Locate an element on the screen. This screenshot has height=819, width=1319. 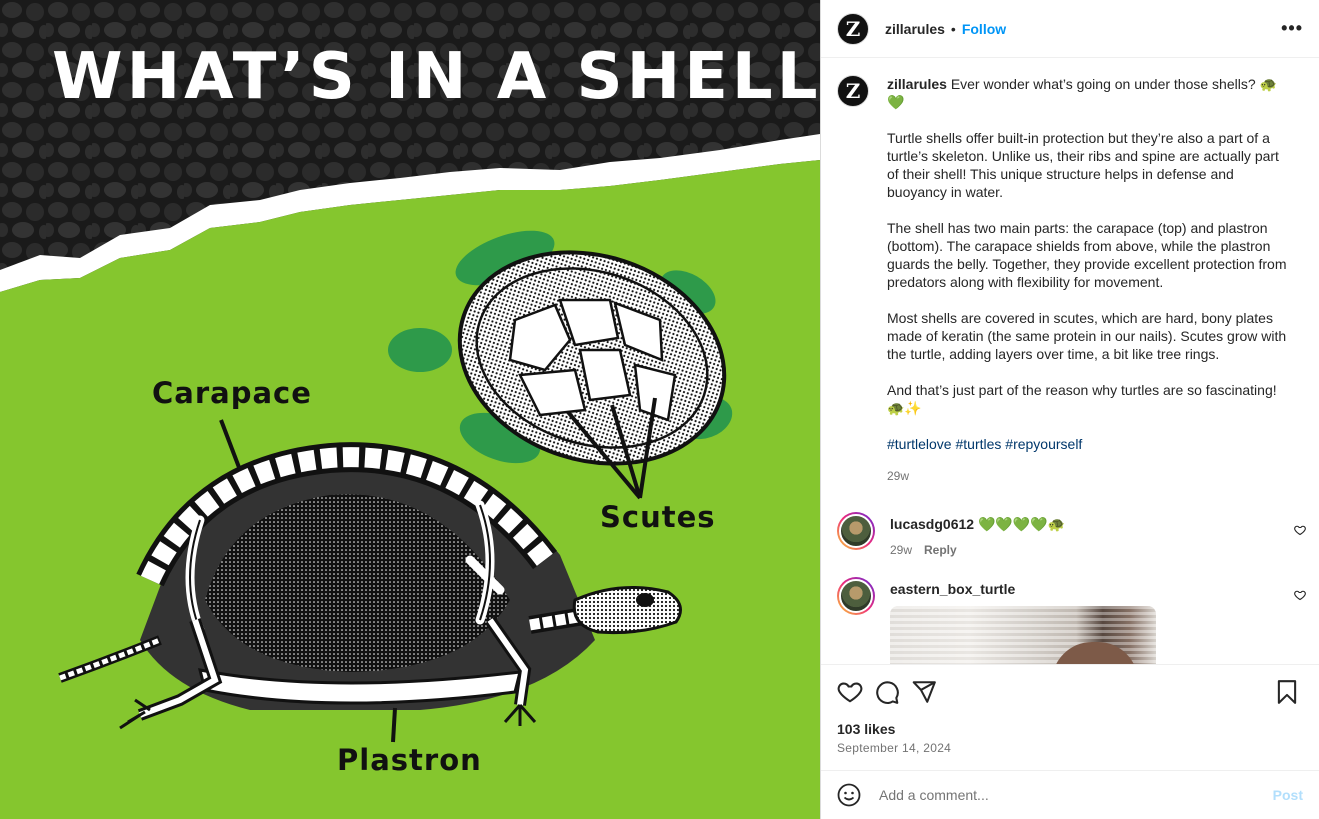
image-headline: WHAT’S IN A SHELL? is located at coordinates (436, 77).